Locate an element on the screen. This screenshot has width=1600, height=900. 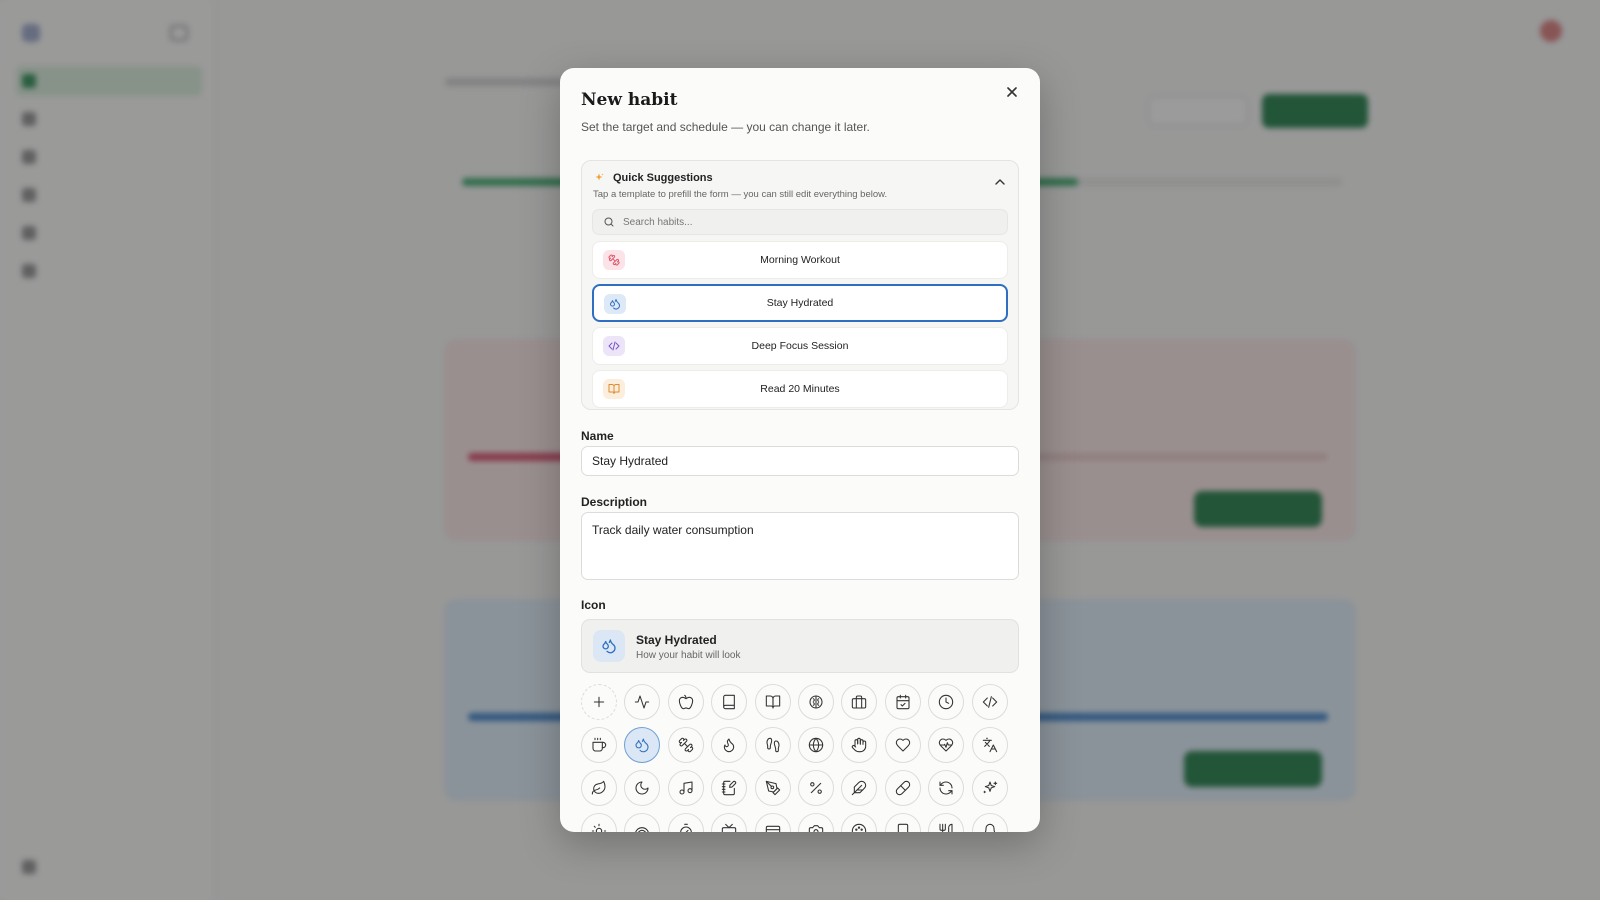
apple-icon-option is located at coordinates (685, 702).